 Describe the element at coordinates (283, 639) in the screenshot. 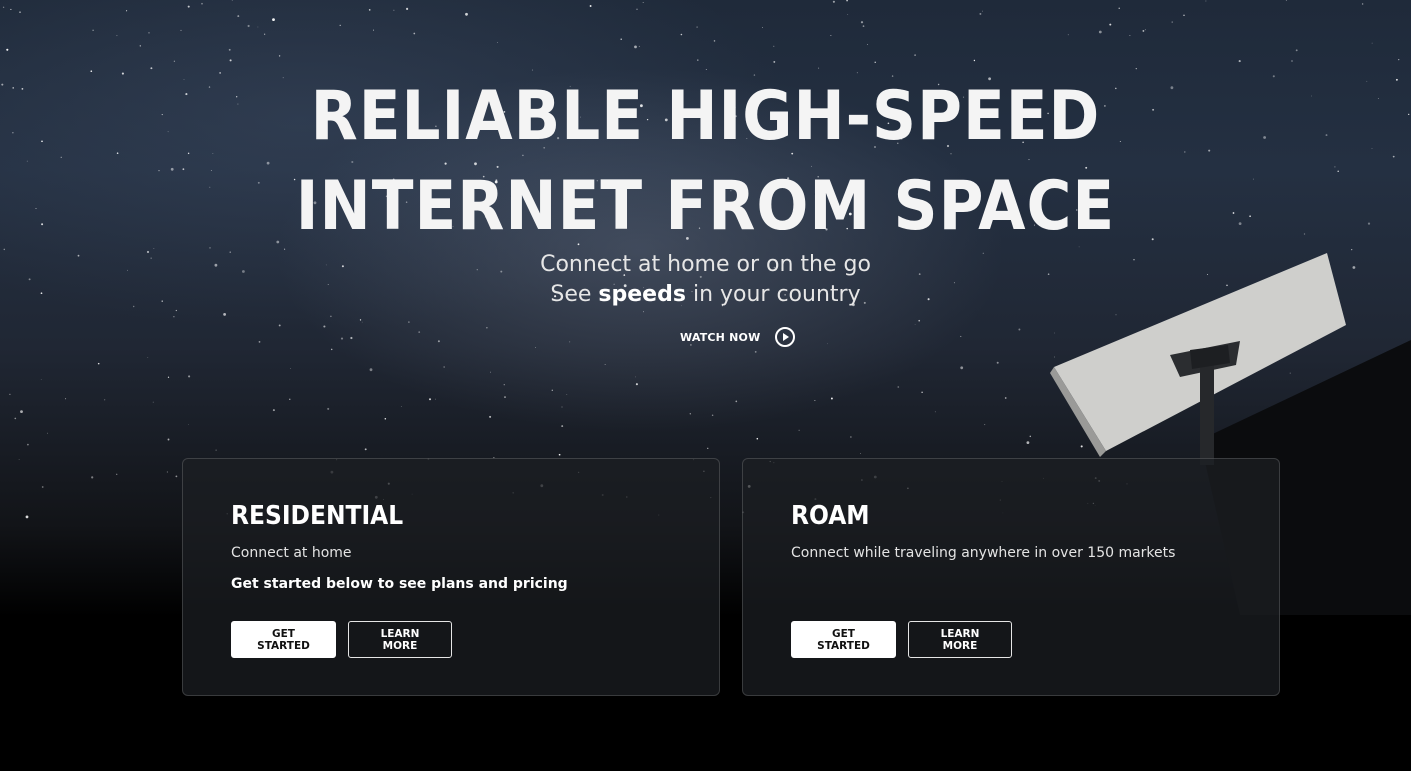

I see `residential-get-started-button: GET STARTED` at that location.